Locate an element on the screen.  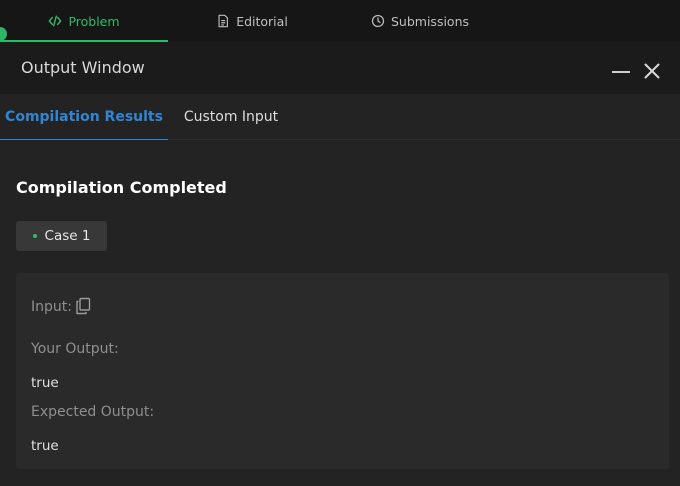
expected-output-label: Expected Output: is located at coordinates (93, 412).